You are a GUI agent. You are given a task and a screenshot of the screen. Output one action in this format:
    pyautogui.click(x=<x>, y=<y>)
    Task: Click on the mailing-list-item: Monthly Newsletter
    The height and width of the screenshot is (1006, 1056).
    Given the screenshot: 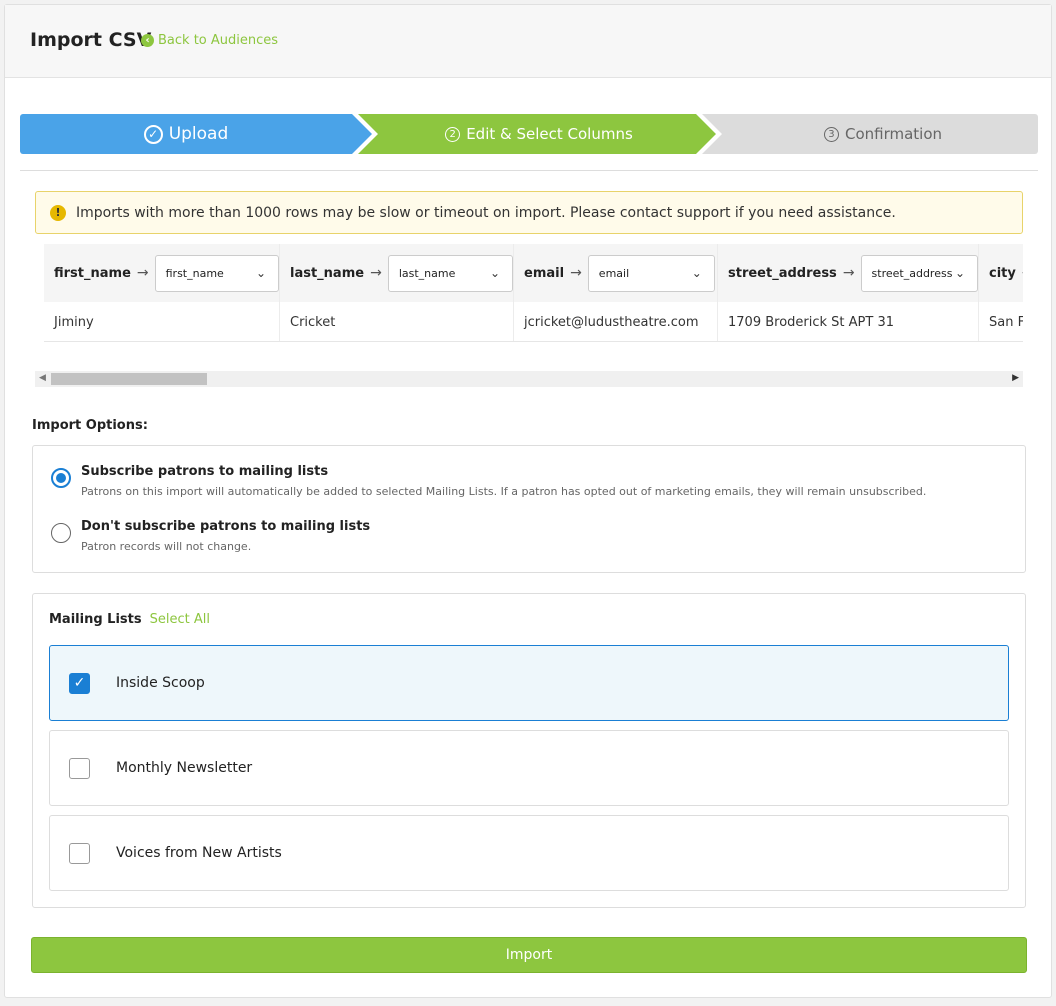 What is the action you would take?
    pyautogui.click(x=529, y=768)
    